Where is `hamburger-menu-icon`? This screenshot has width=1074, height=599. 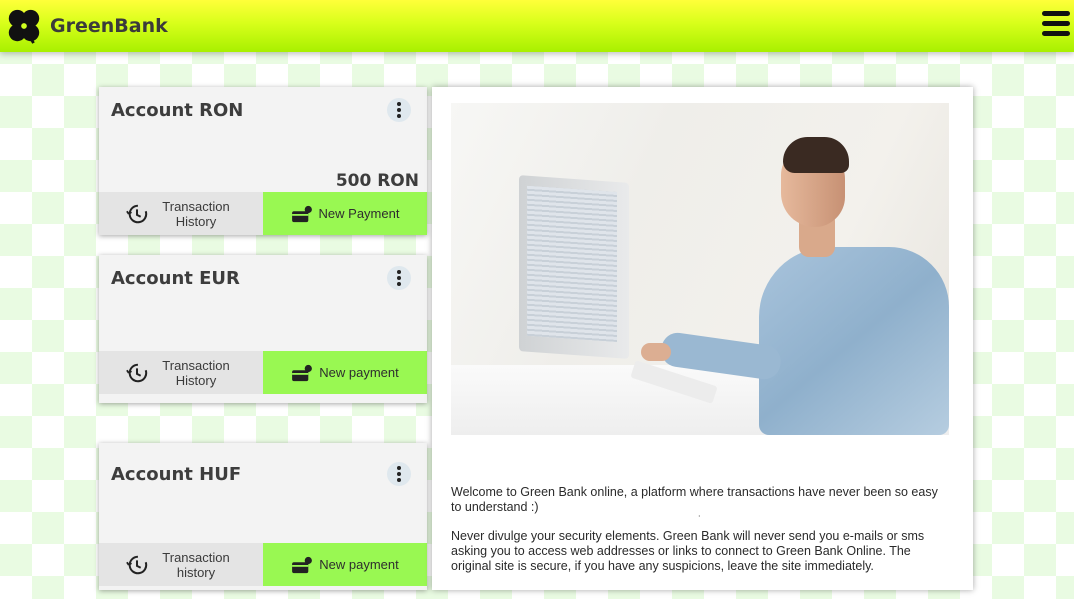 hamburger-menu-icon is located at coordinates (1056, 25).